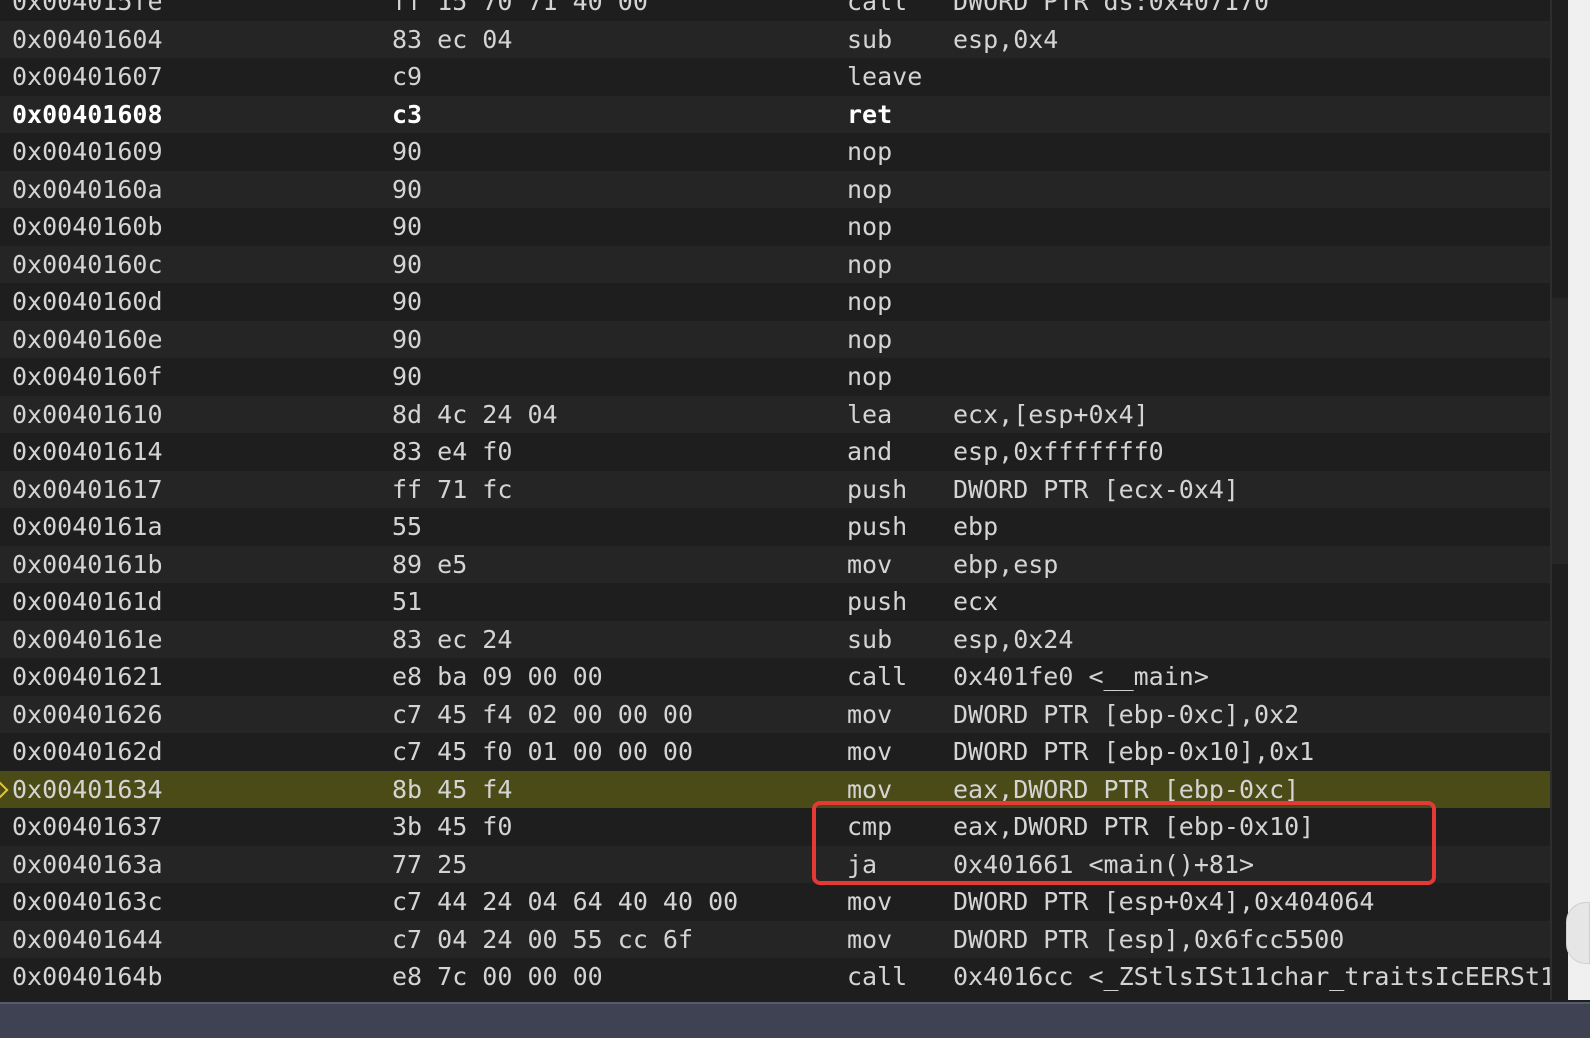  I want to click on mnemonic-cell: ja, so click(862, 864).